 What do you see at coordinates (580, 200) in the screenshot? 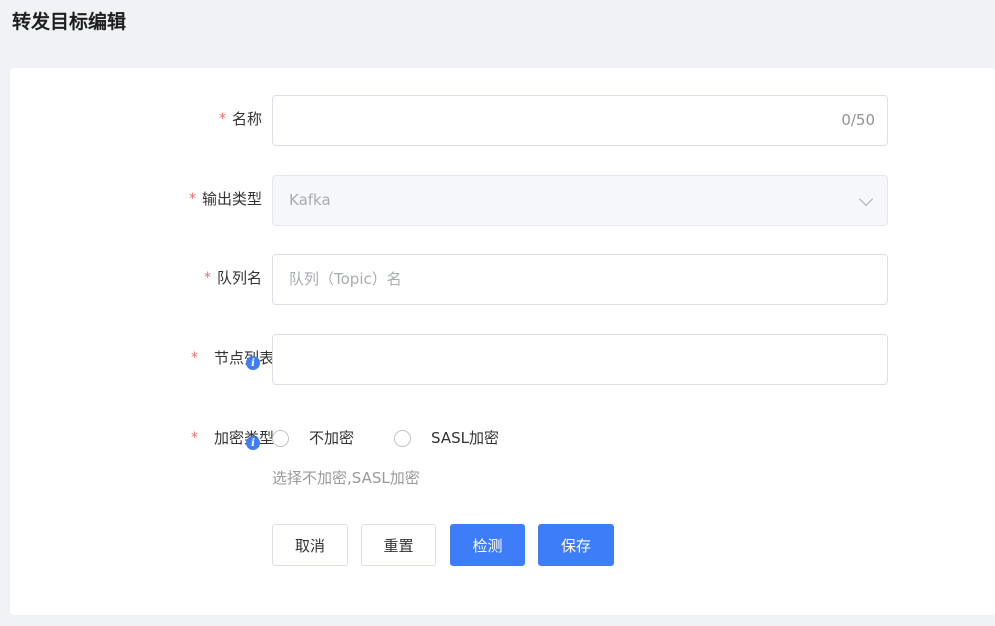
I see `output-type-select: Kafka` at bounding box center [580, 200].